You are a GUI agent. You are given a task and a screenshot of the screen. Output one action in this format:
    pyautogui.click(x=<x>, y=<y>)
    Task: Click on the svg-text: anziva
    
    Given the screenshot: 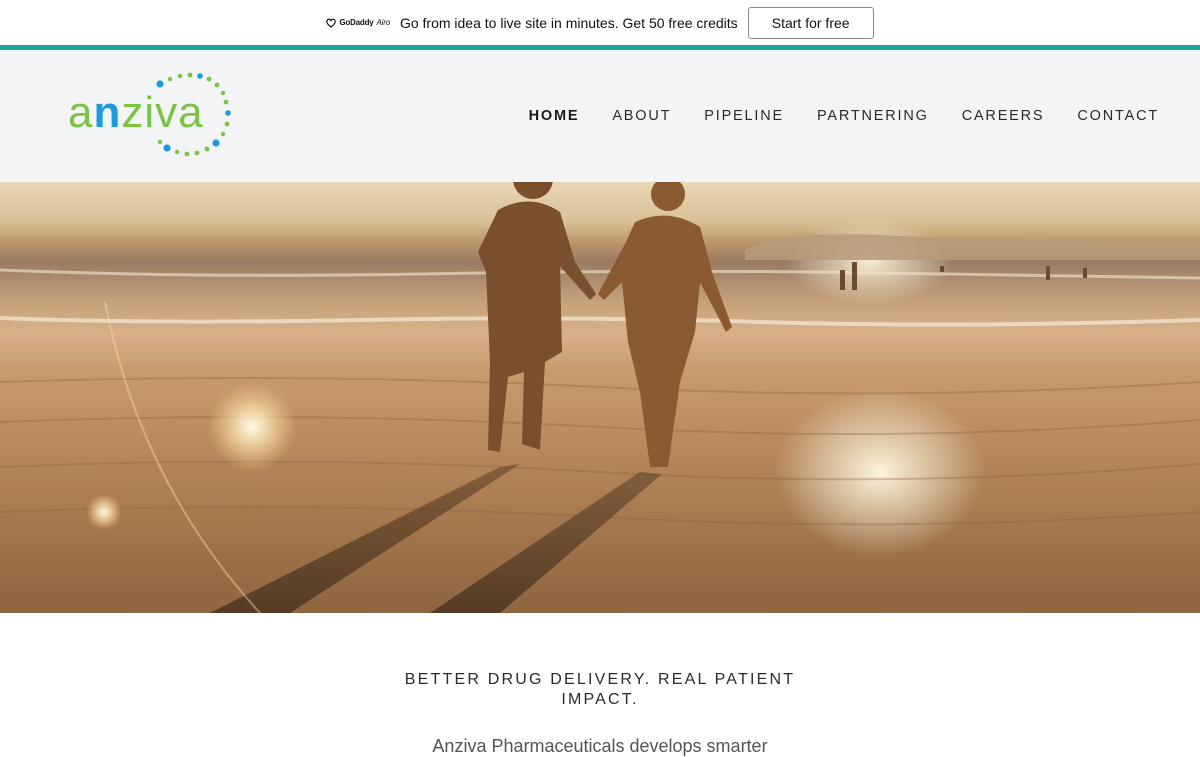 What is the action you would take?
    pyautogui.click(x=136, y=112)
    